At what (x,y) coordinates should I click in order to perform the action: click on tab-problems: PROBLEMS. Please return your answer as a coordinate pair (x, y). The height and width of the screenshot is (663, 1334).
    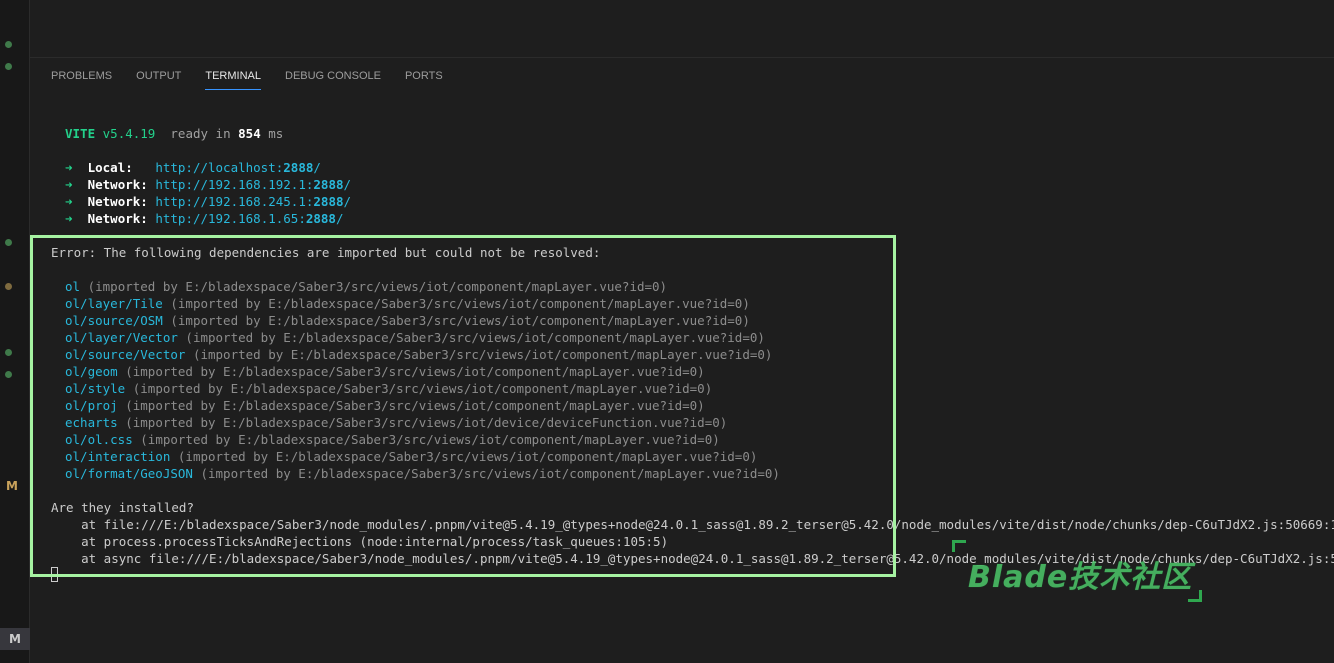
    Looking at the image, I should click on (81, 79).